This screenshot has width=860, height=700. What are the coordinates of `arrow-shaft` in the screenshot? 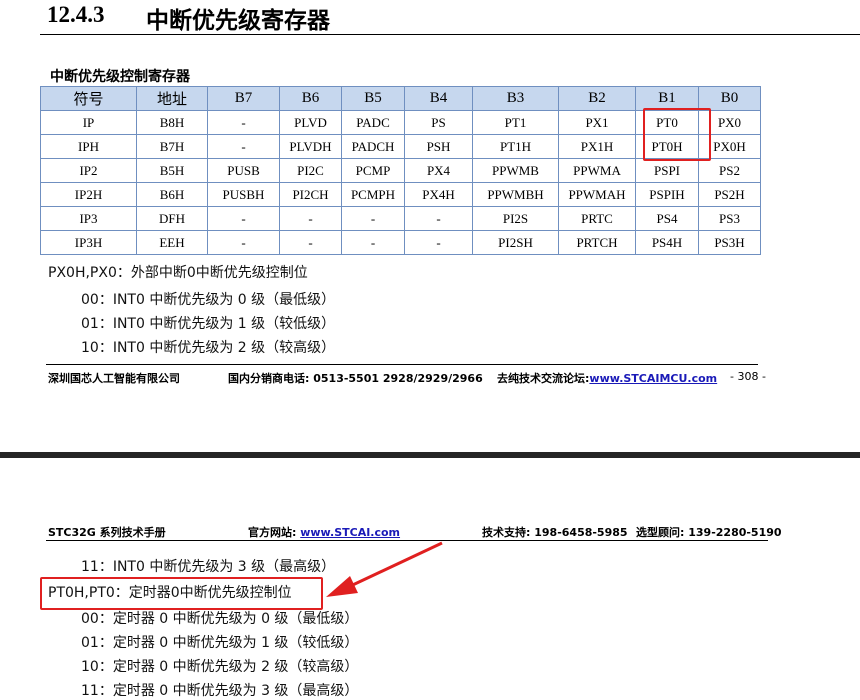 It's located at (392, 566).